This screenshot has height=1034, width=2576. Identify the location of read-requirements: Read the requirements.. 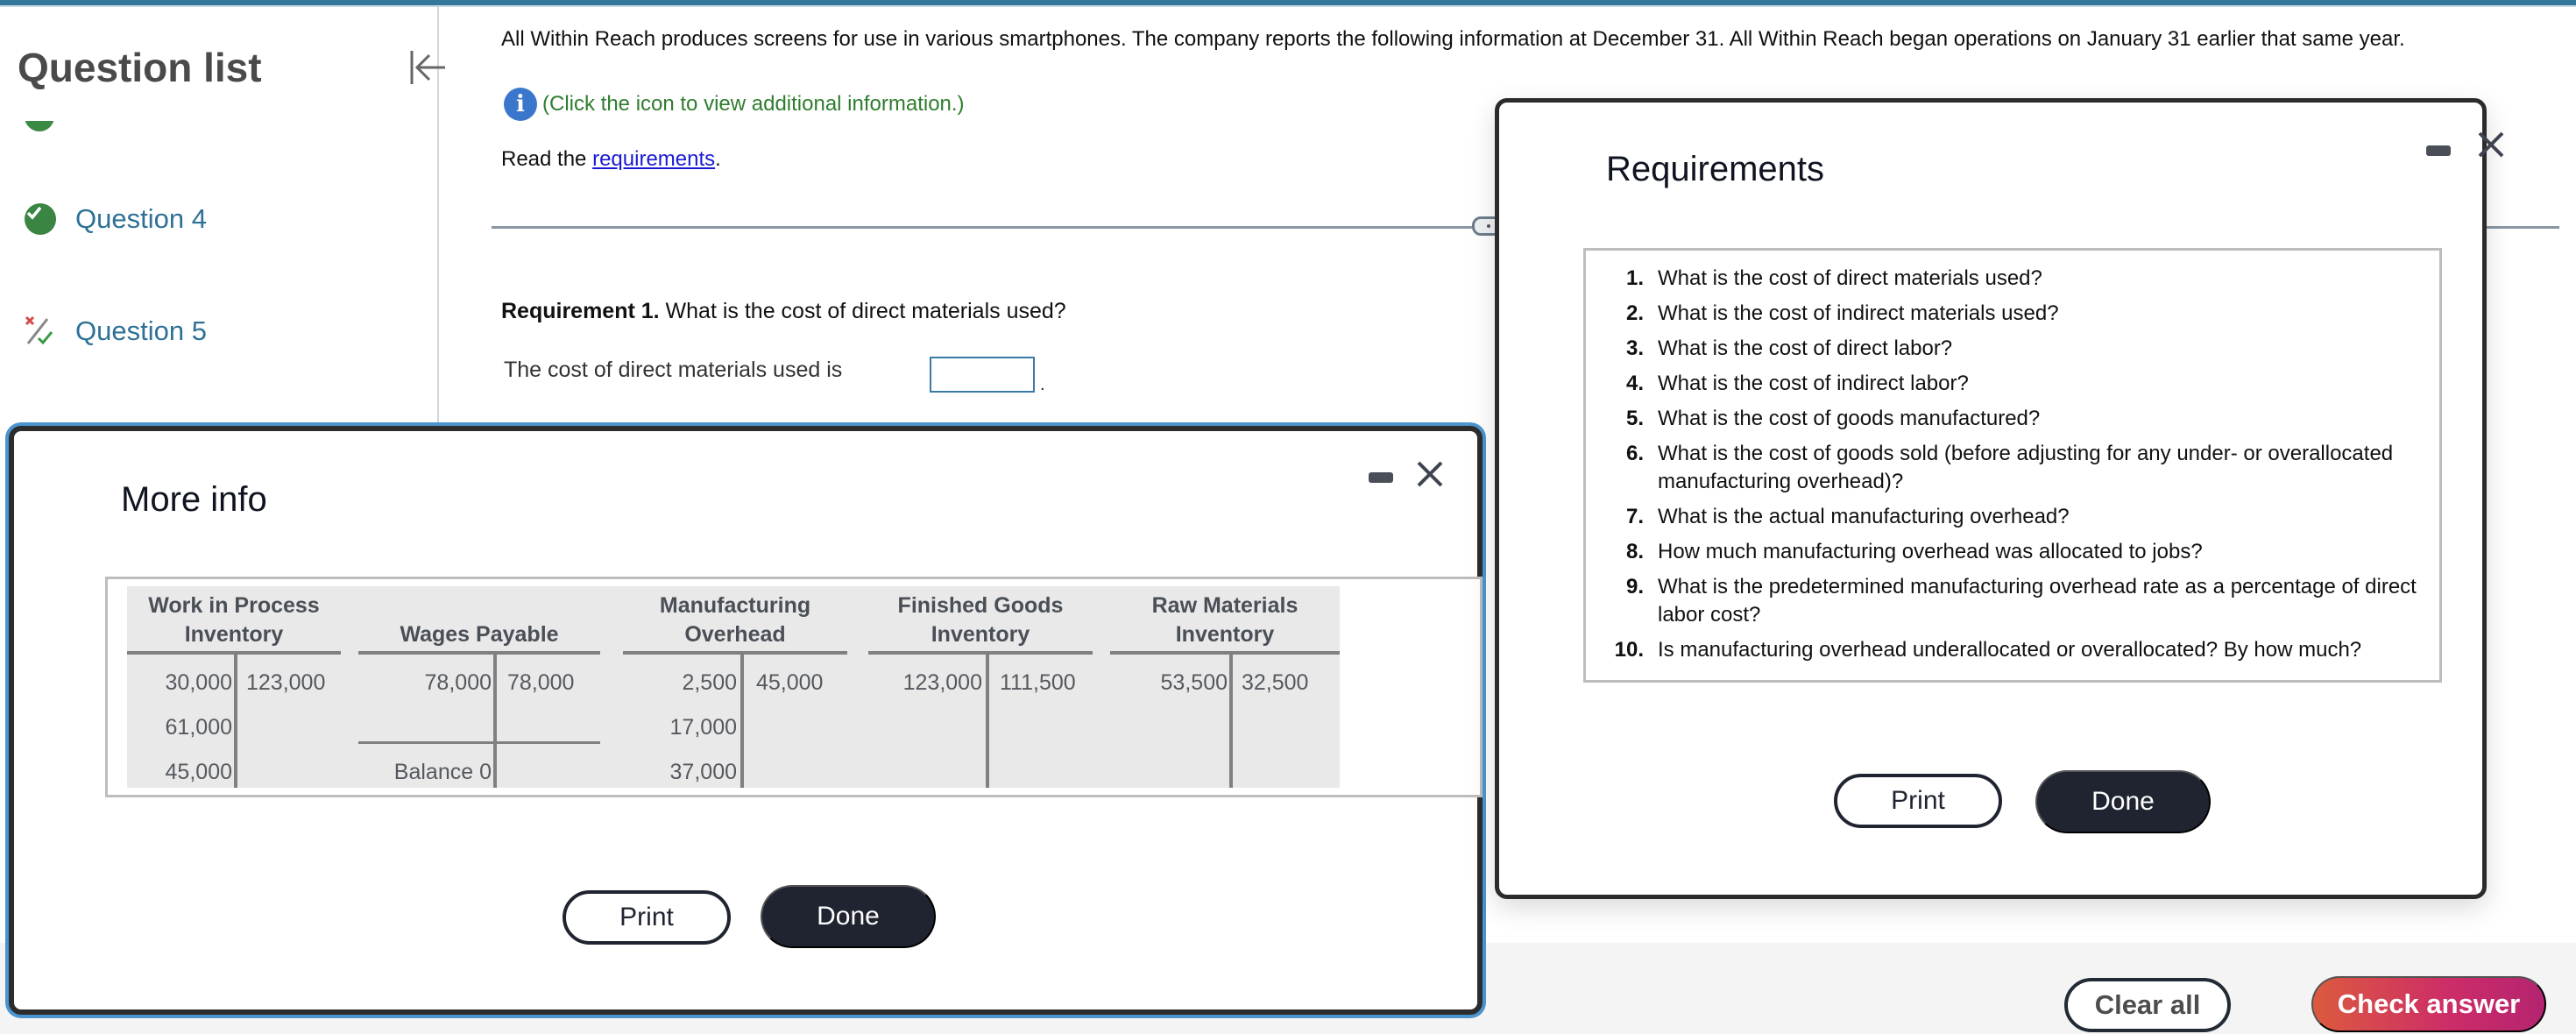
(611, 159).